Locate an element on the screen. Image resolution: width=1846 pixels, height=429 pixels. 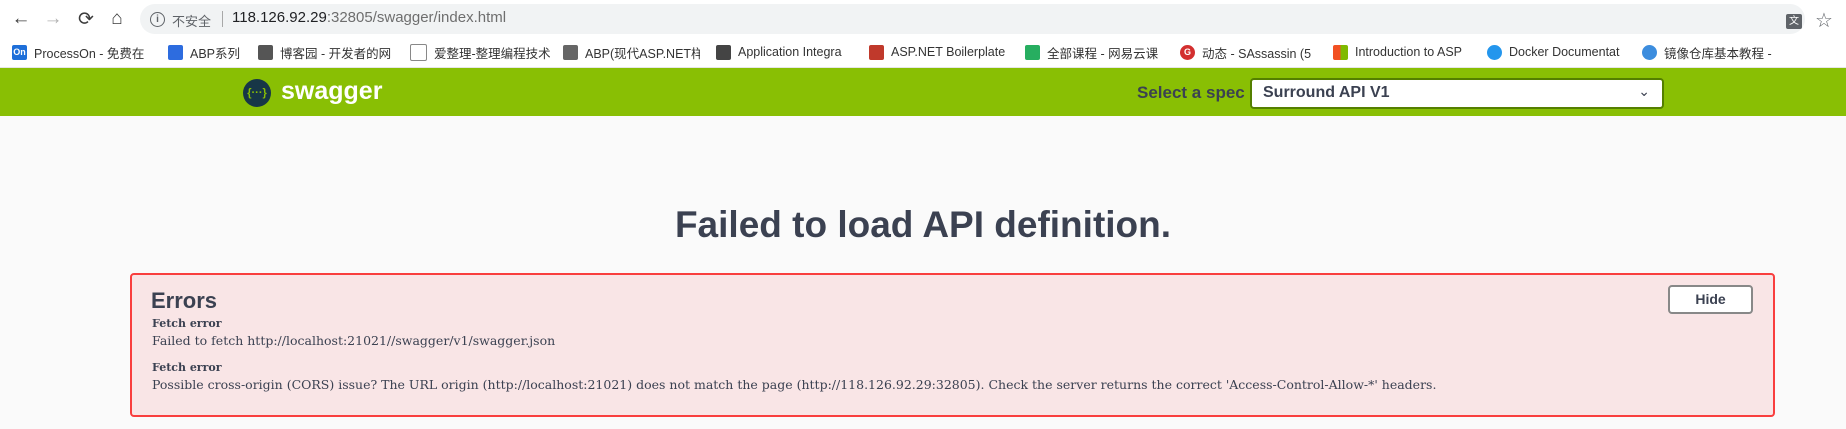
bookmark-label: 动态 - SAssassin (5 is located at coordinates (1257, 53).